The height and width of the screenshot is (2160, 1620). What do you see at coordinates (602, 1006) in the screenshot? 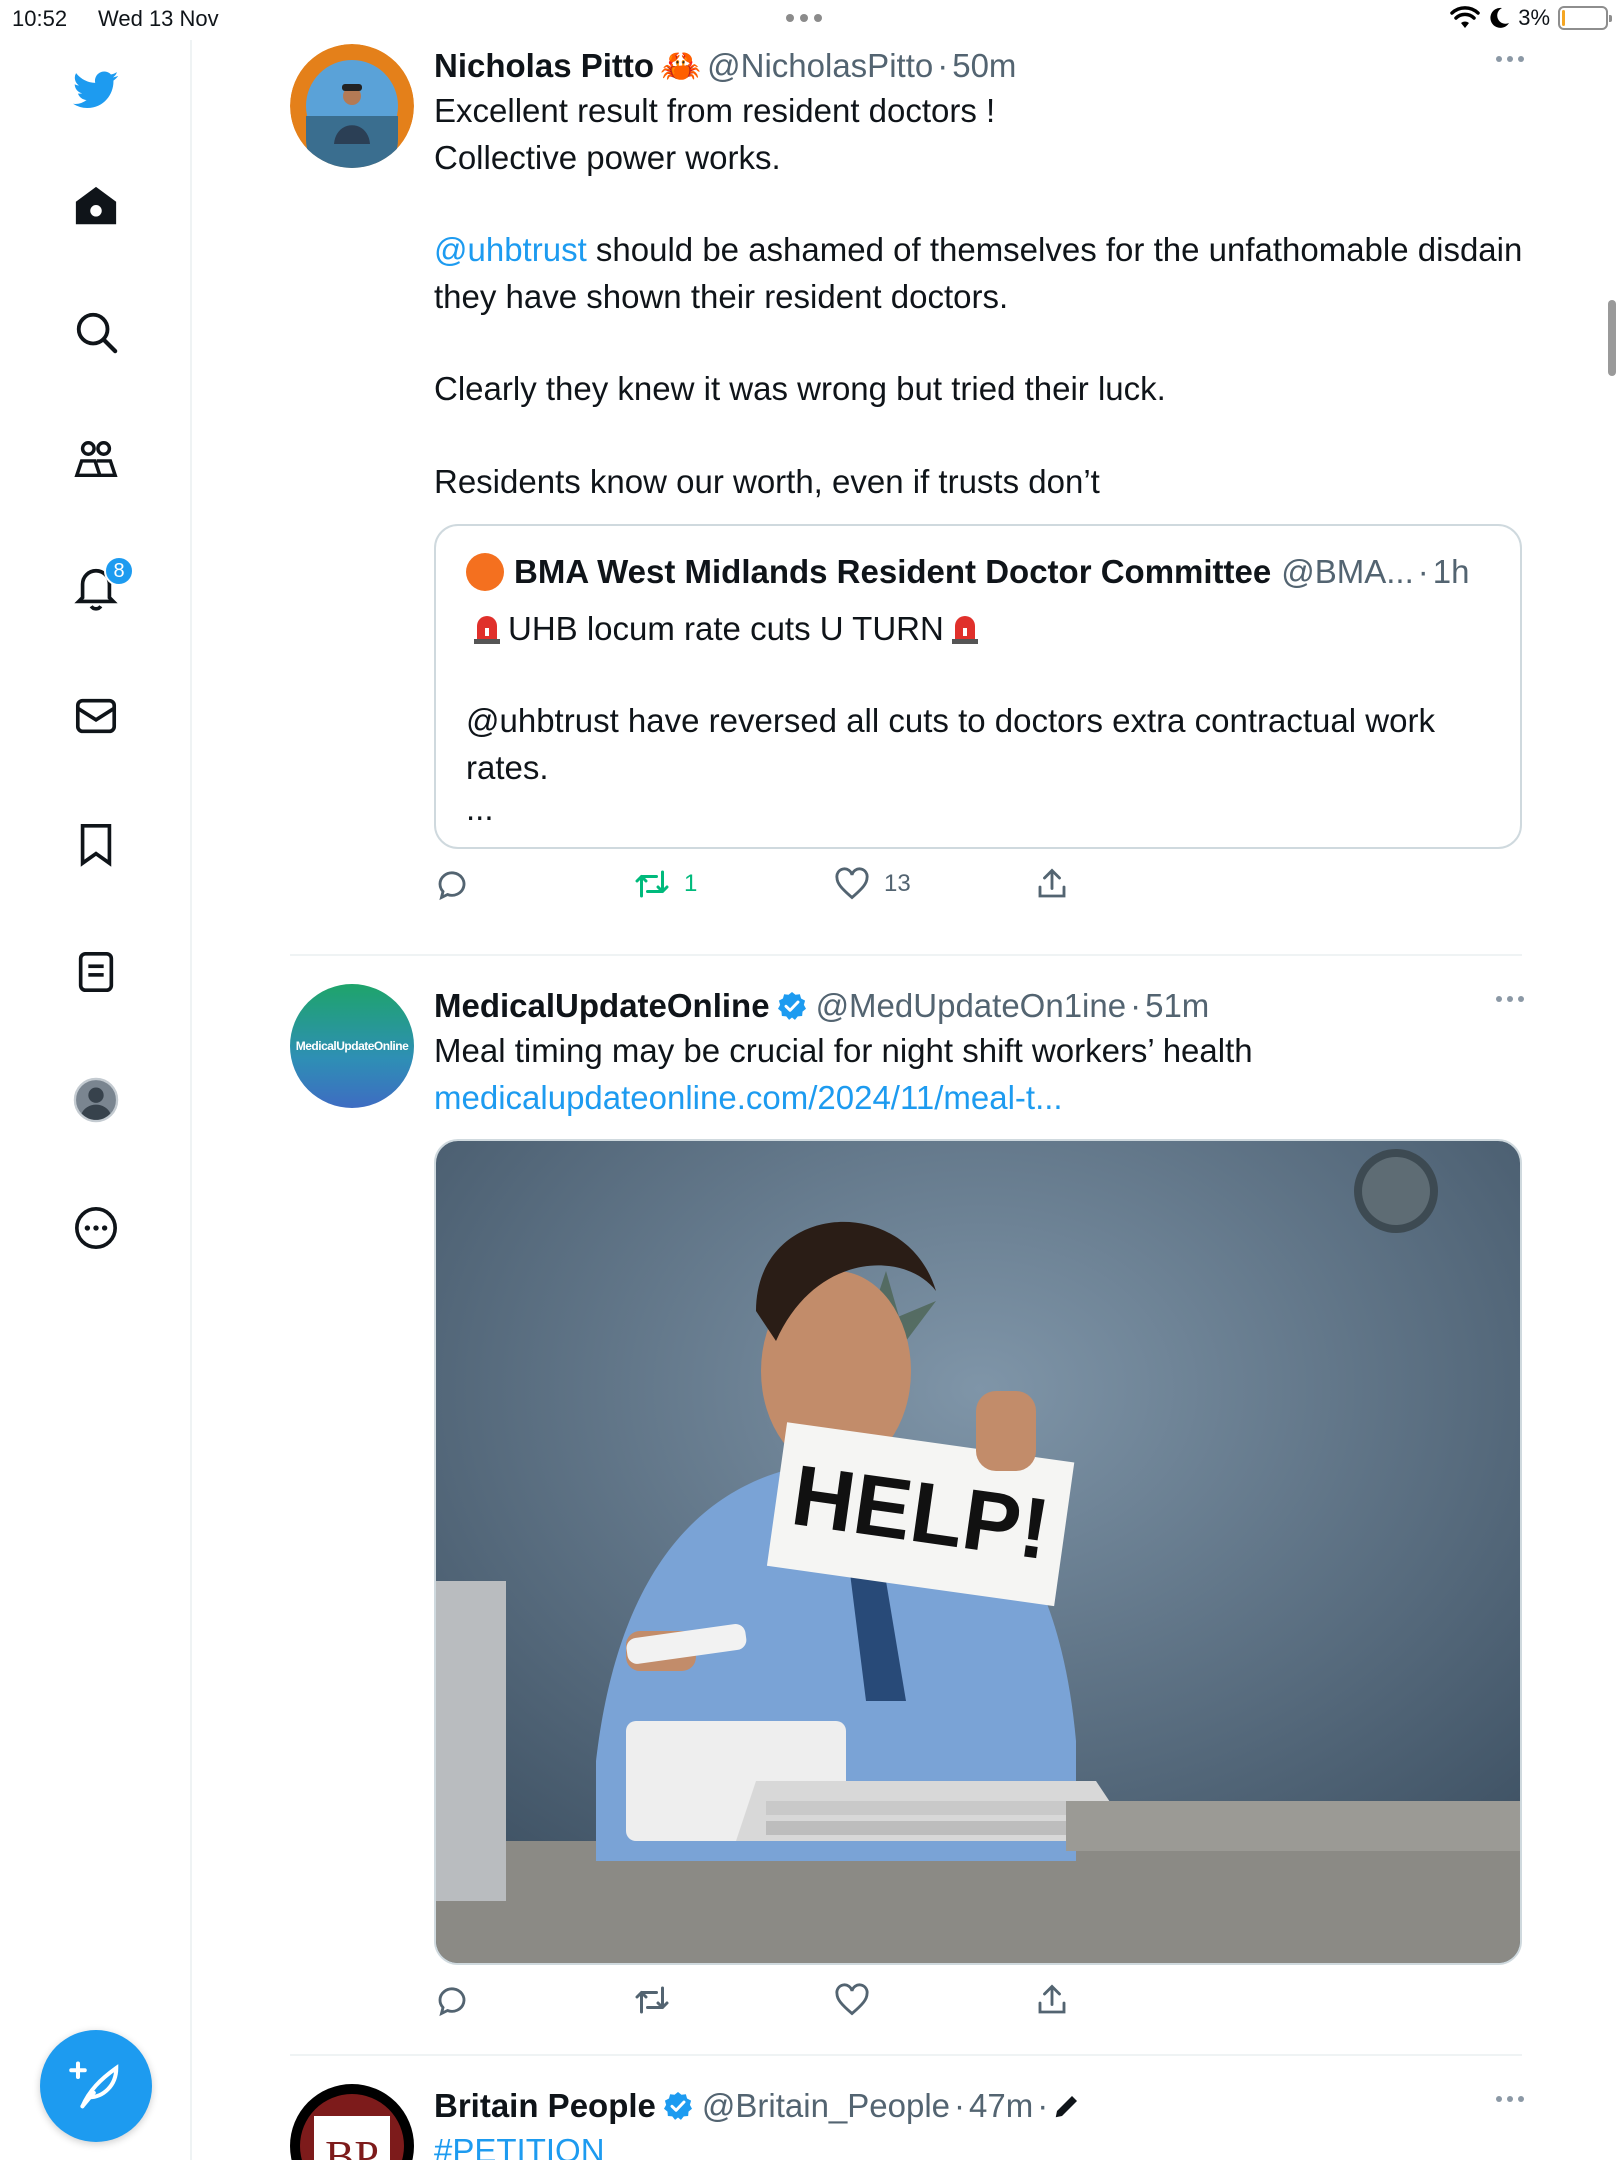
I see `author-name: MedicalUpdateOnline` at bounding box center [602, 1006].